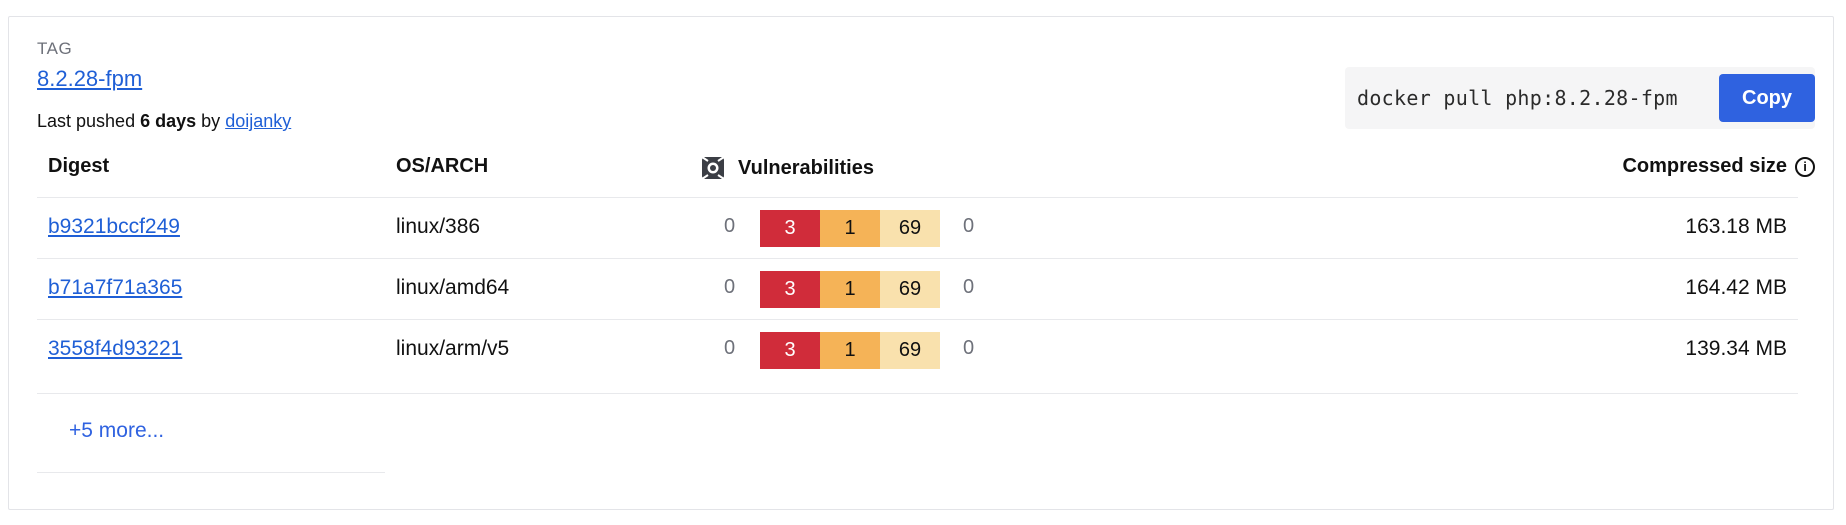  Describe the element at coordinates (453, 348) in the screenshot. I see `os-arch-value: linux/arm/v5` at that location.